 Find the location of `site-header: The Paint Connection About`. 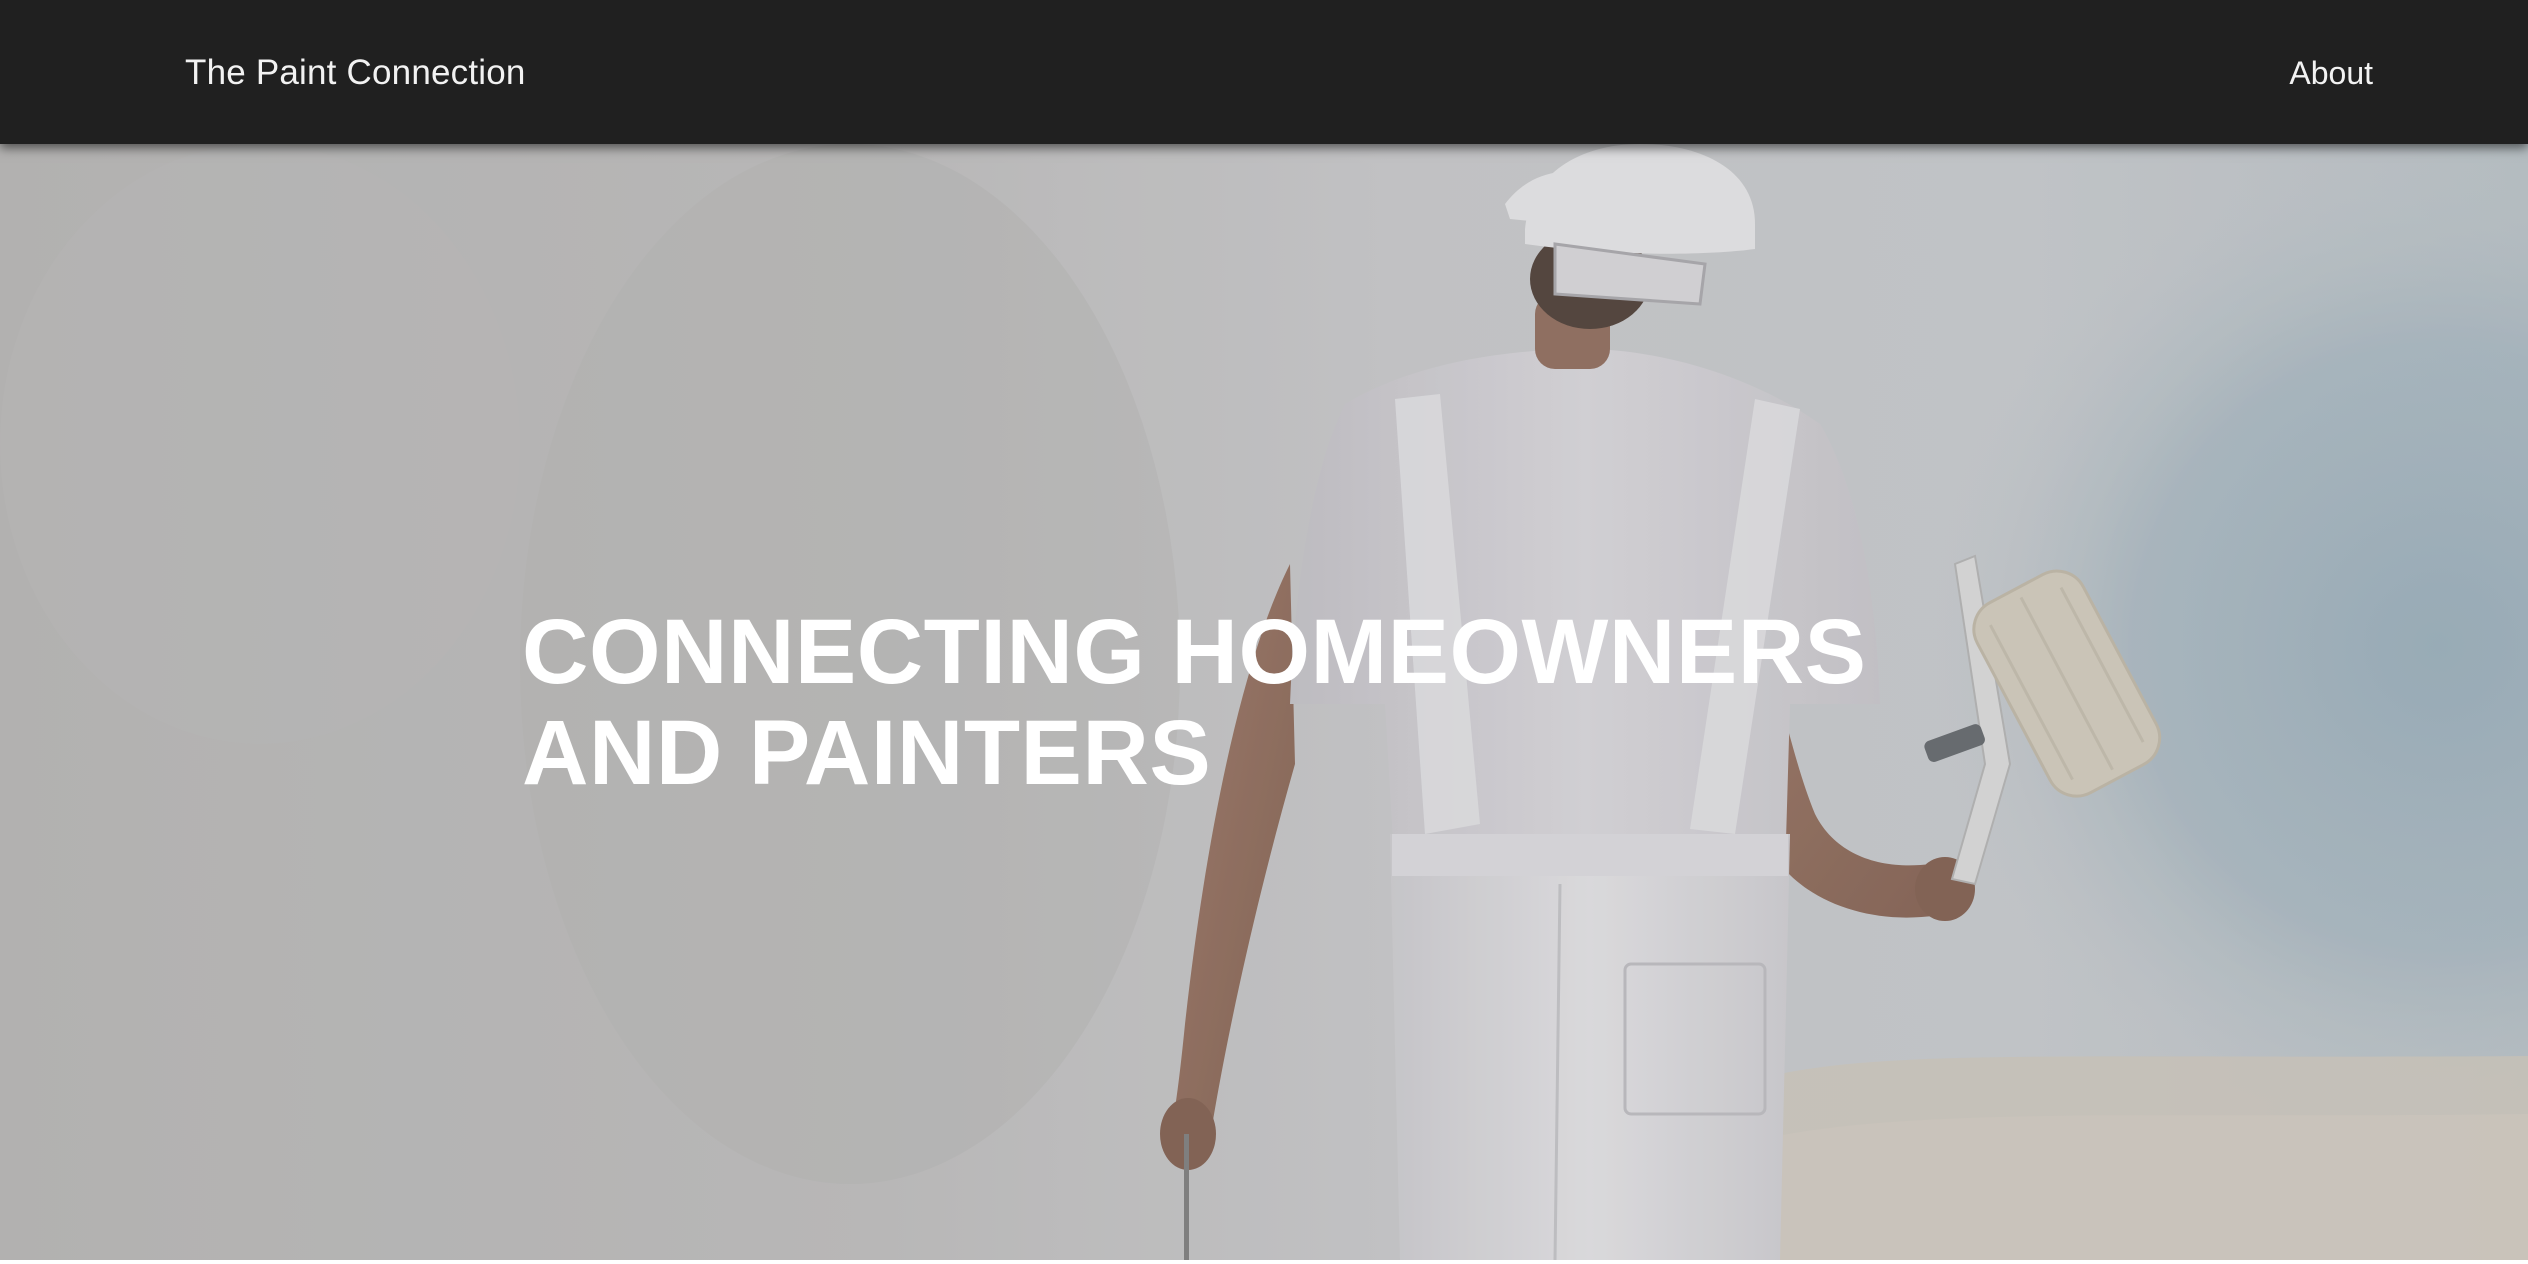

site-header: The Paint Connection About is located at coordinates (1264, 72).